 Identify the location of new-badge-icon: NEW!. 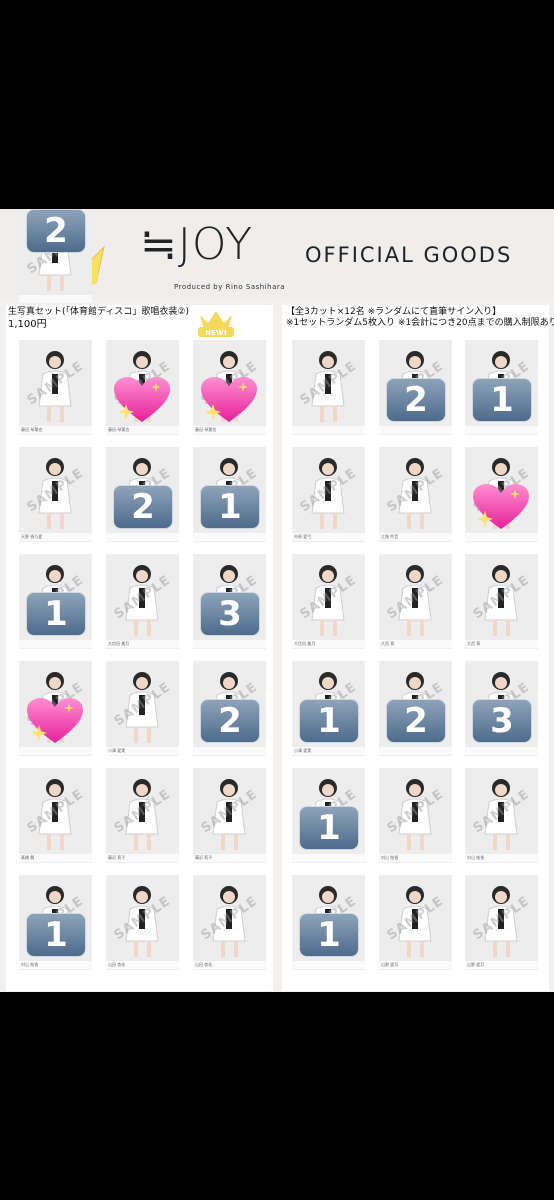
(216, 324).